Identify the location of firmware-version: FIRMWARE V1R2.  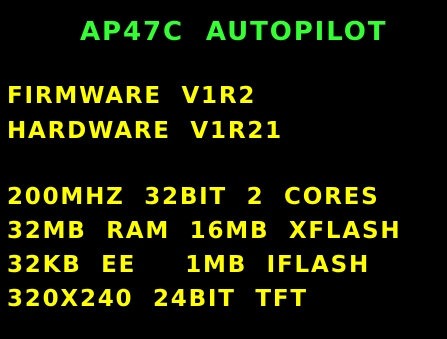
(132, 96).